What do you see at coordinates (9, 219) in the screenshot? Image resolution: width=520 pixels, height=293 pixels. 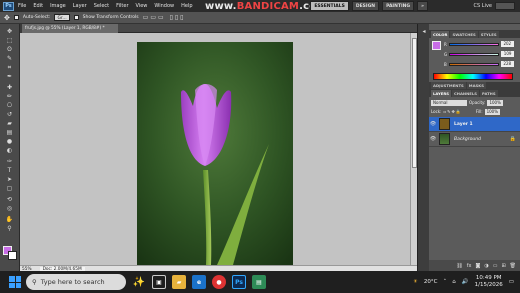 I see `hand-tool-icon: ✋` at bounding box center [9, 219].